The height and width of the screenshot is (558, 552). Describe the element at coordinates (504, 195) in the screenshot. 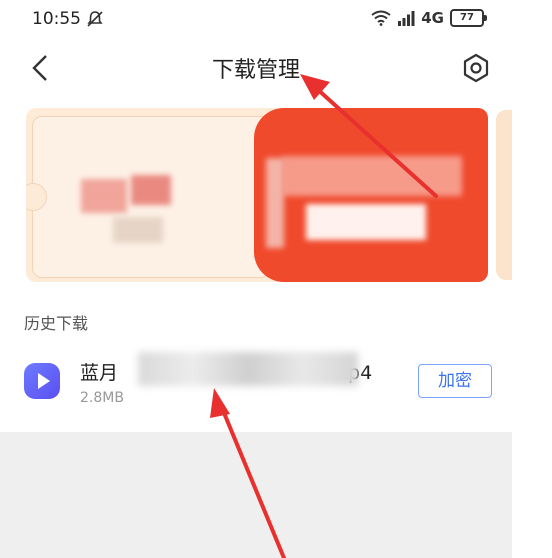

I see `next-banner-peek` at that location.